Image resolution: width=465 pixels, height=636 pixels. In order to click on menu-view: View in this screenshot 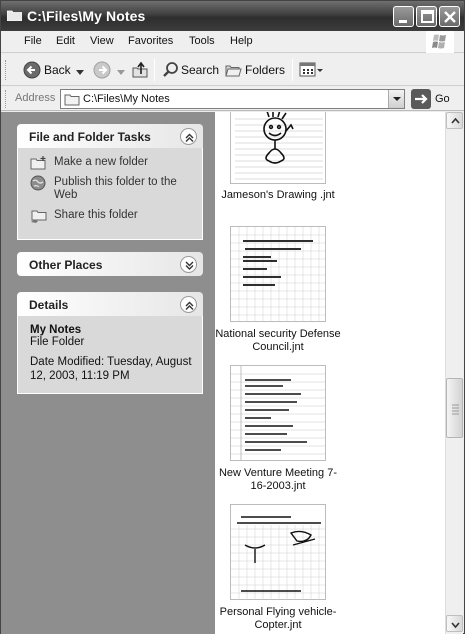, I will do `click(102, 41)`.